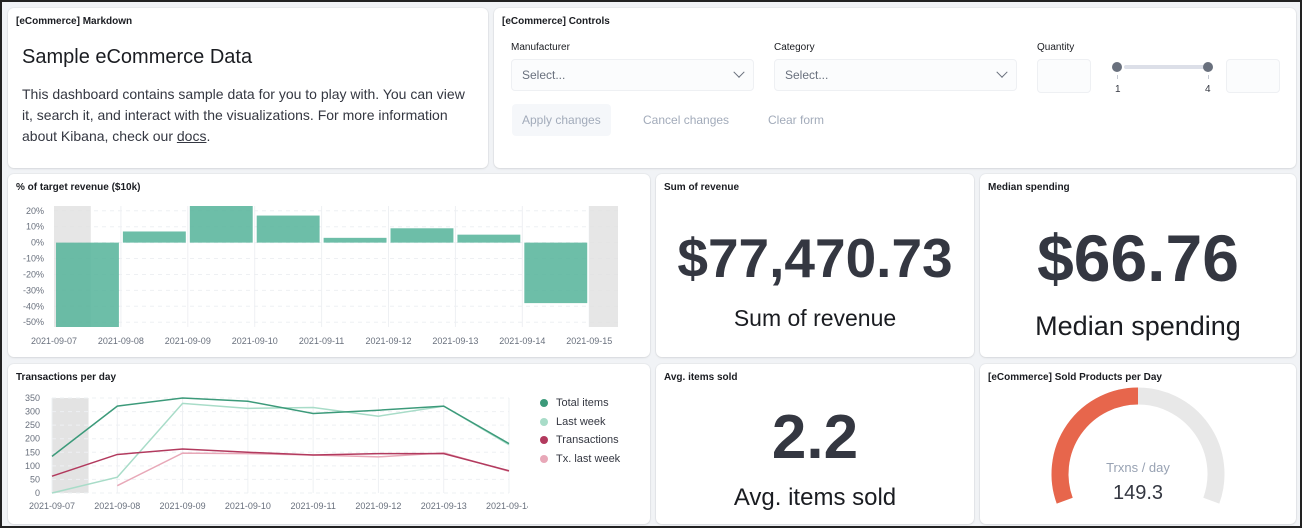  I want to click on y-tick-label: -10%, so click(33, 259).